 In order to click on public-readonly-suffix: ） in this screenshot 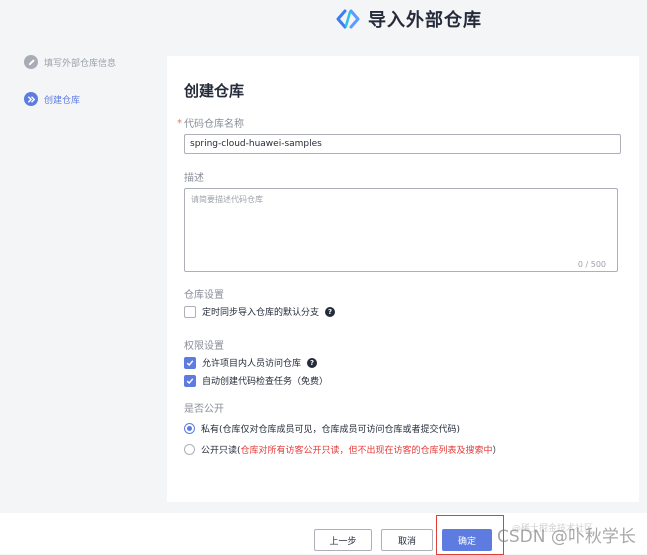, I will do `click(497, 451)`.